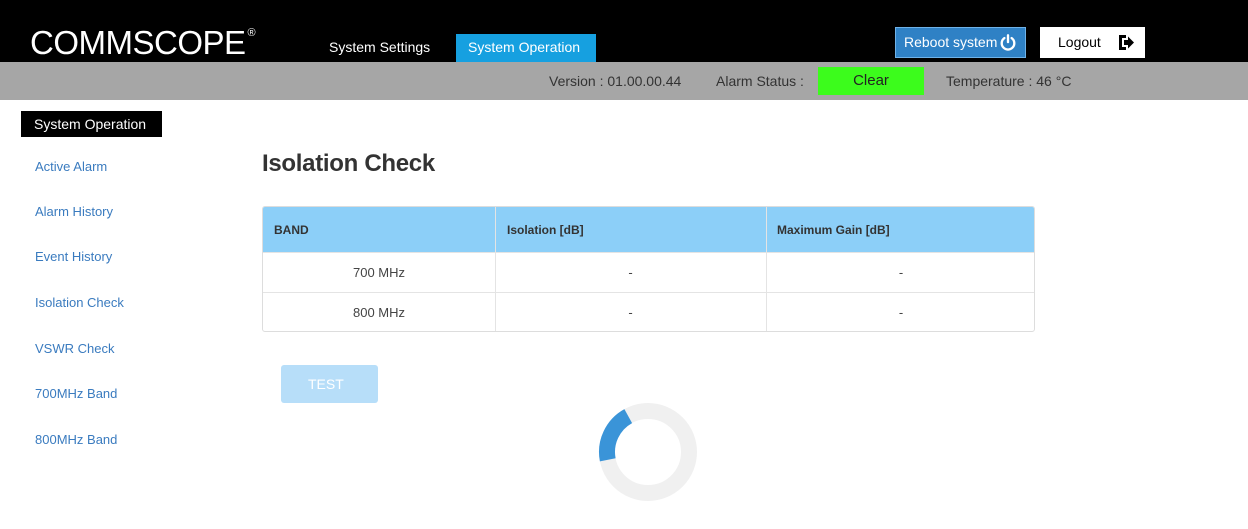  What do you see at coordinates (648, 452) in the screenshot?
I see `loading-spinner` at bounding box center [648, 452].